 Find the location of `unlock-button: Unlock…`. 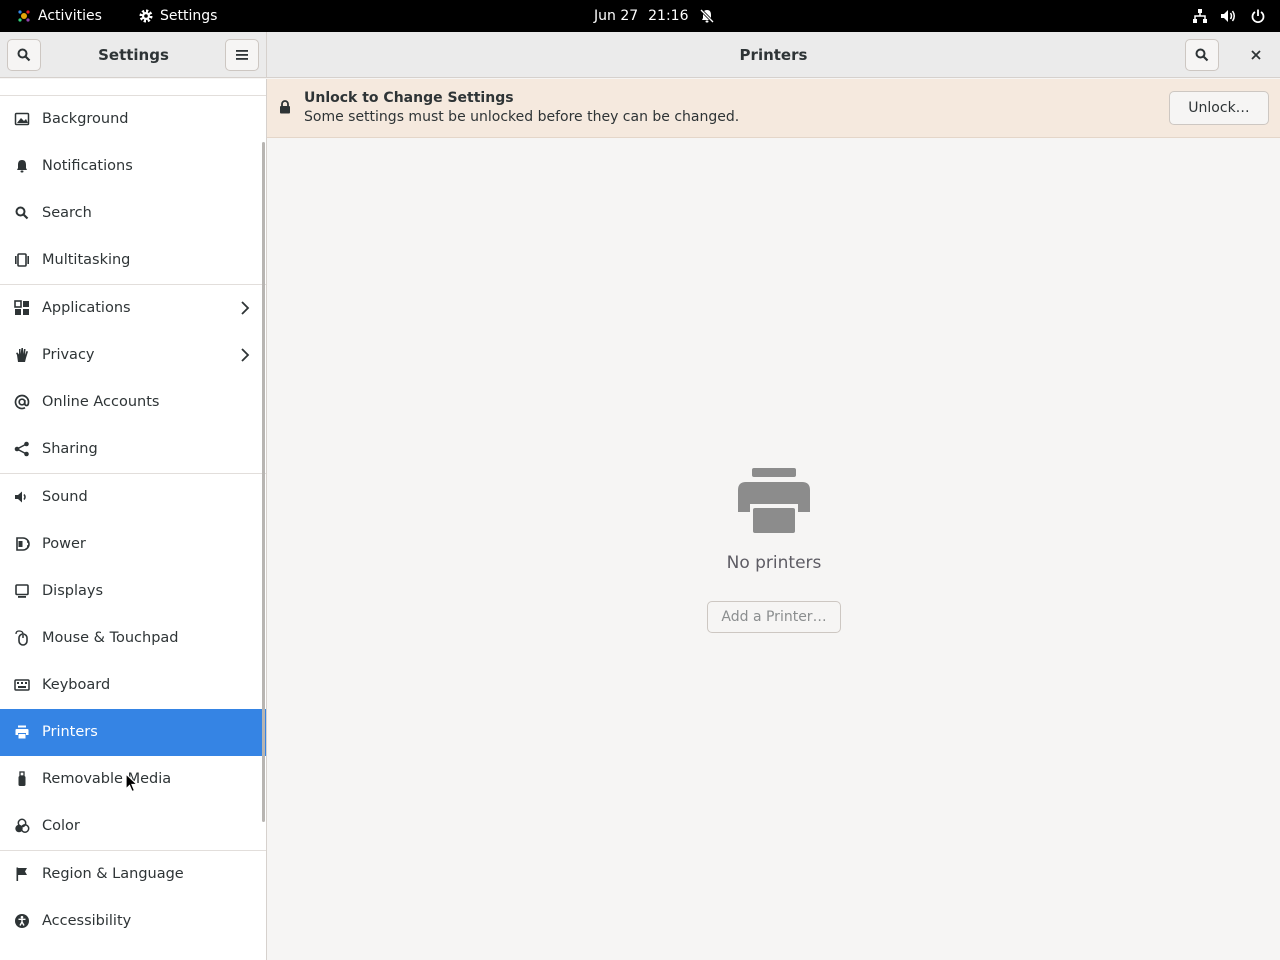

unlock-button: Unlock… is located at coordinates (1219, 108).